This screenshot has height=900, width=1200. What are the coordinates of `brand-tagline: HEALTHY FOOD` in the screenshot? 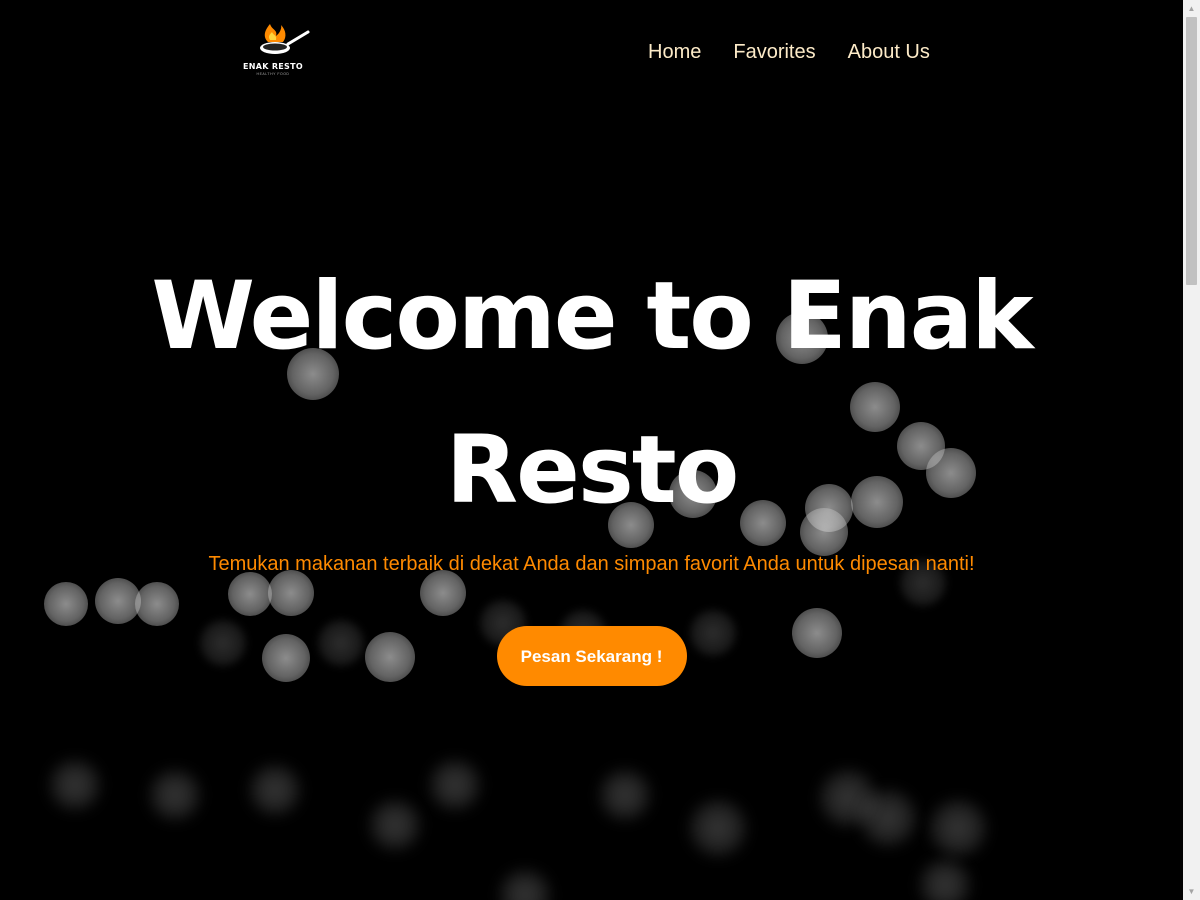 It's located at (273, 74).